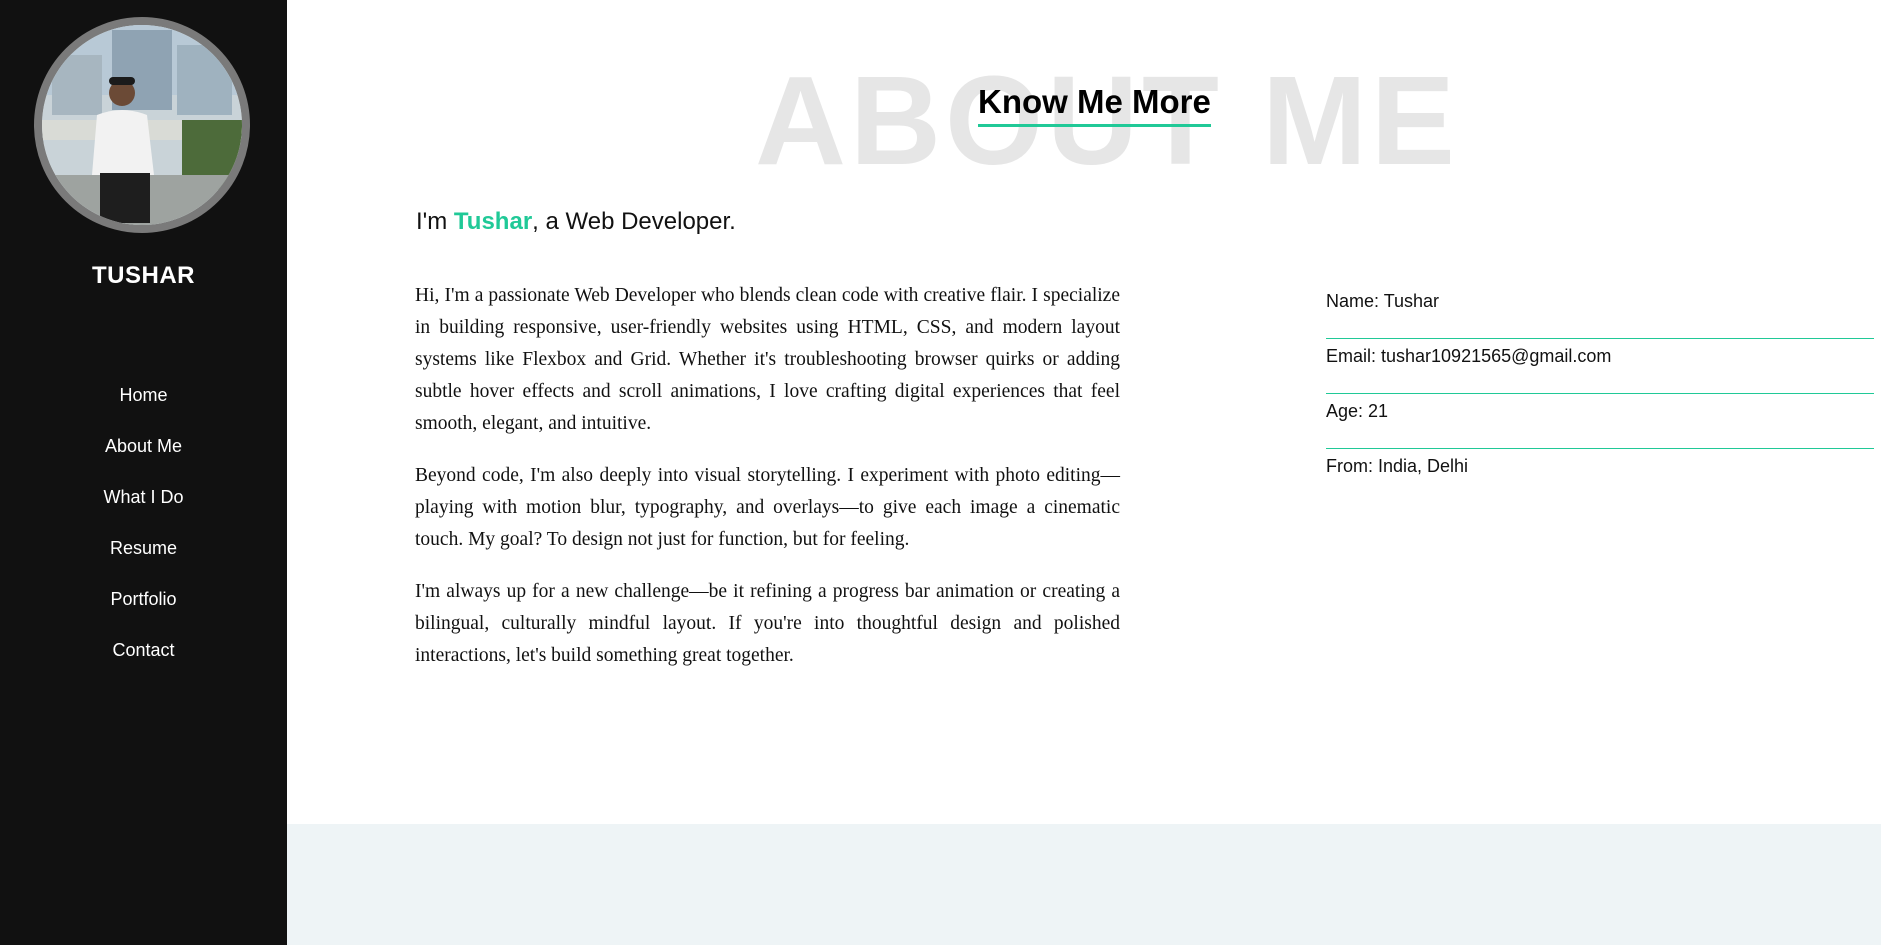 This screenshot has width=1881, height=945. I want to click on nav-item-home: Home, so click(143, 403).